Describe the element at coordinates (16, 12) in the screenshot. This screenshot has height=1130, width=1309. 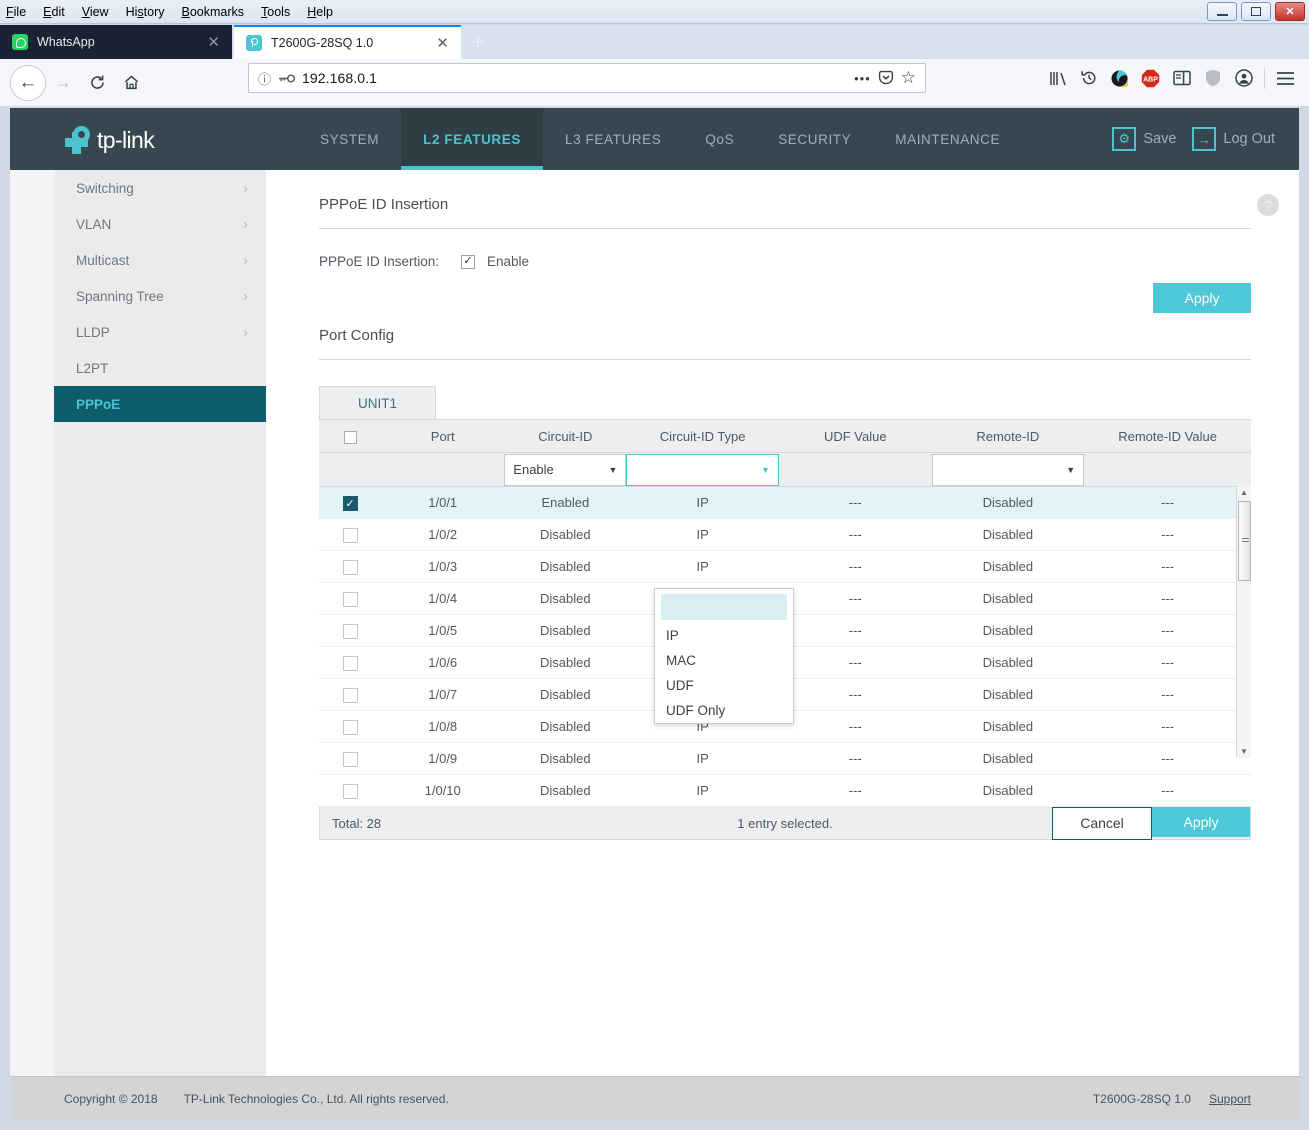
I see `menu-file: FFileile` at that location.